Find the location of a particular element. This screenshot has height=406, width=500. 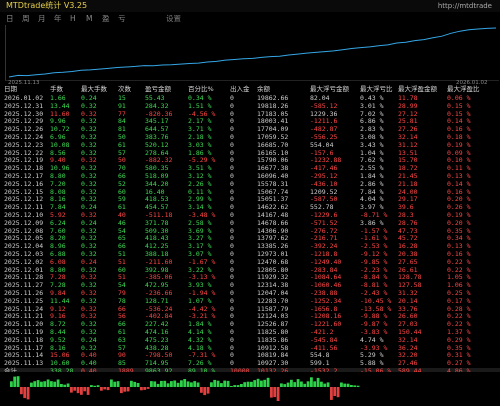

settings-button: 设置 is located at coordinates (173, 18).